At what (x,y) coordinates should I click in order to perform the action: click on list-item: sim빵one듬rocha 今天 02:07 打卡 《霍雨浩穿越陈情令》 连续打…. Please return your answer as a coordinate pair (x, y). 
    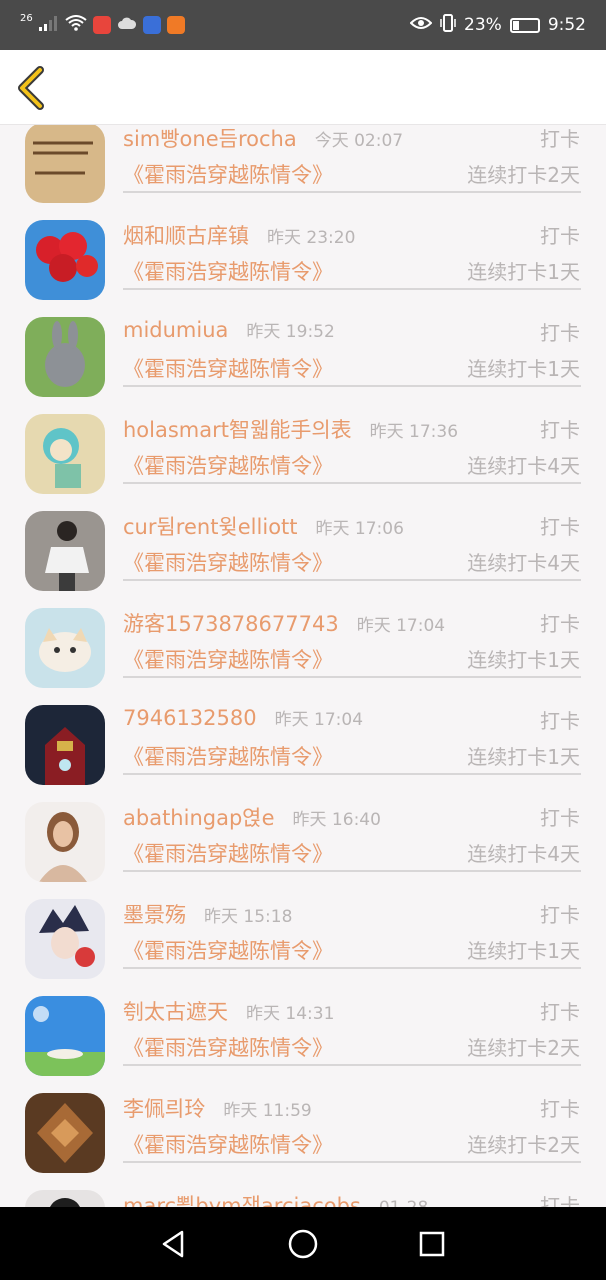
    Looking at the image, I should click on (303, 172).